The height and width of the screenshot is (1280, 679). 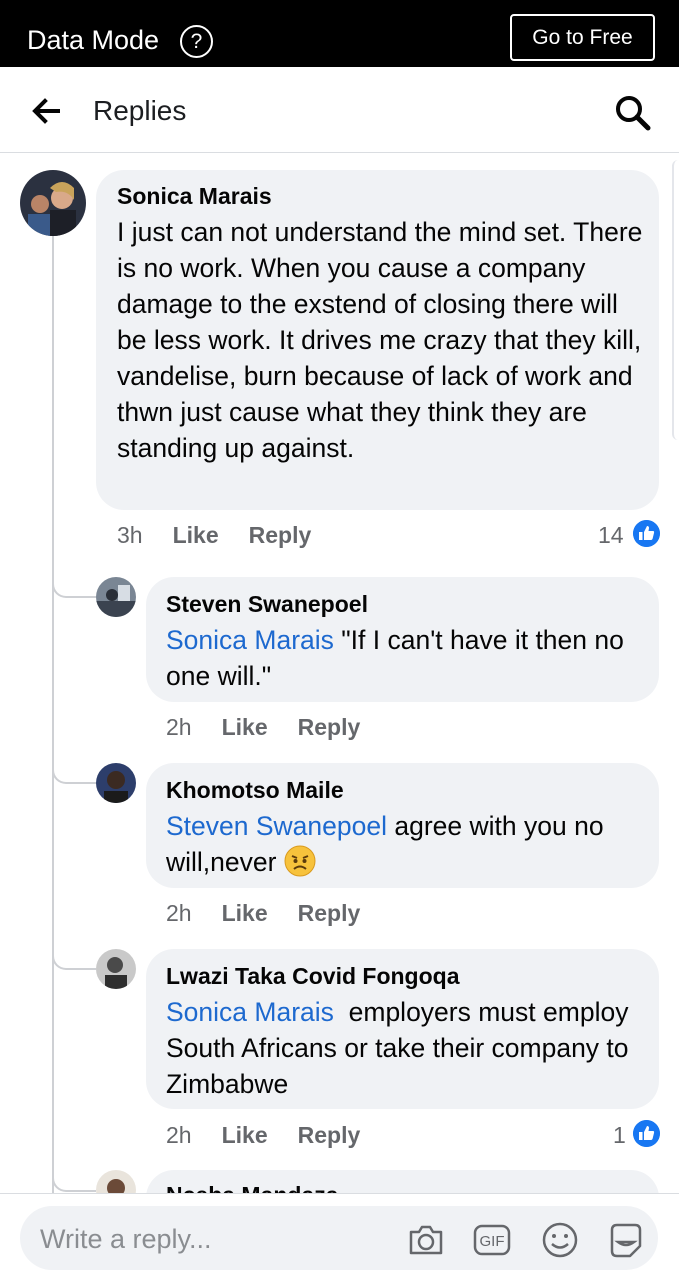 I want to click on reaction-count: 14, so click(x=611, y=535).